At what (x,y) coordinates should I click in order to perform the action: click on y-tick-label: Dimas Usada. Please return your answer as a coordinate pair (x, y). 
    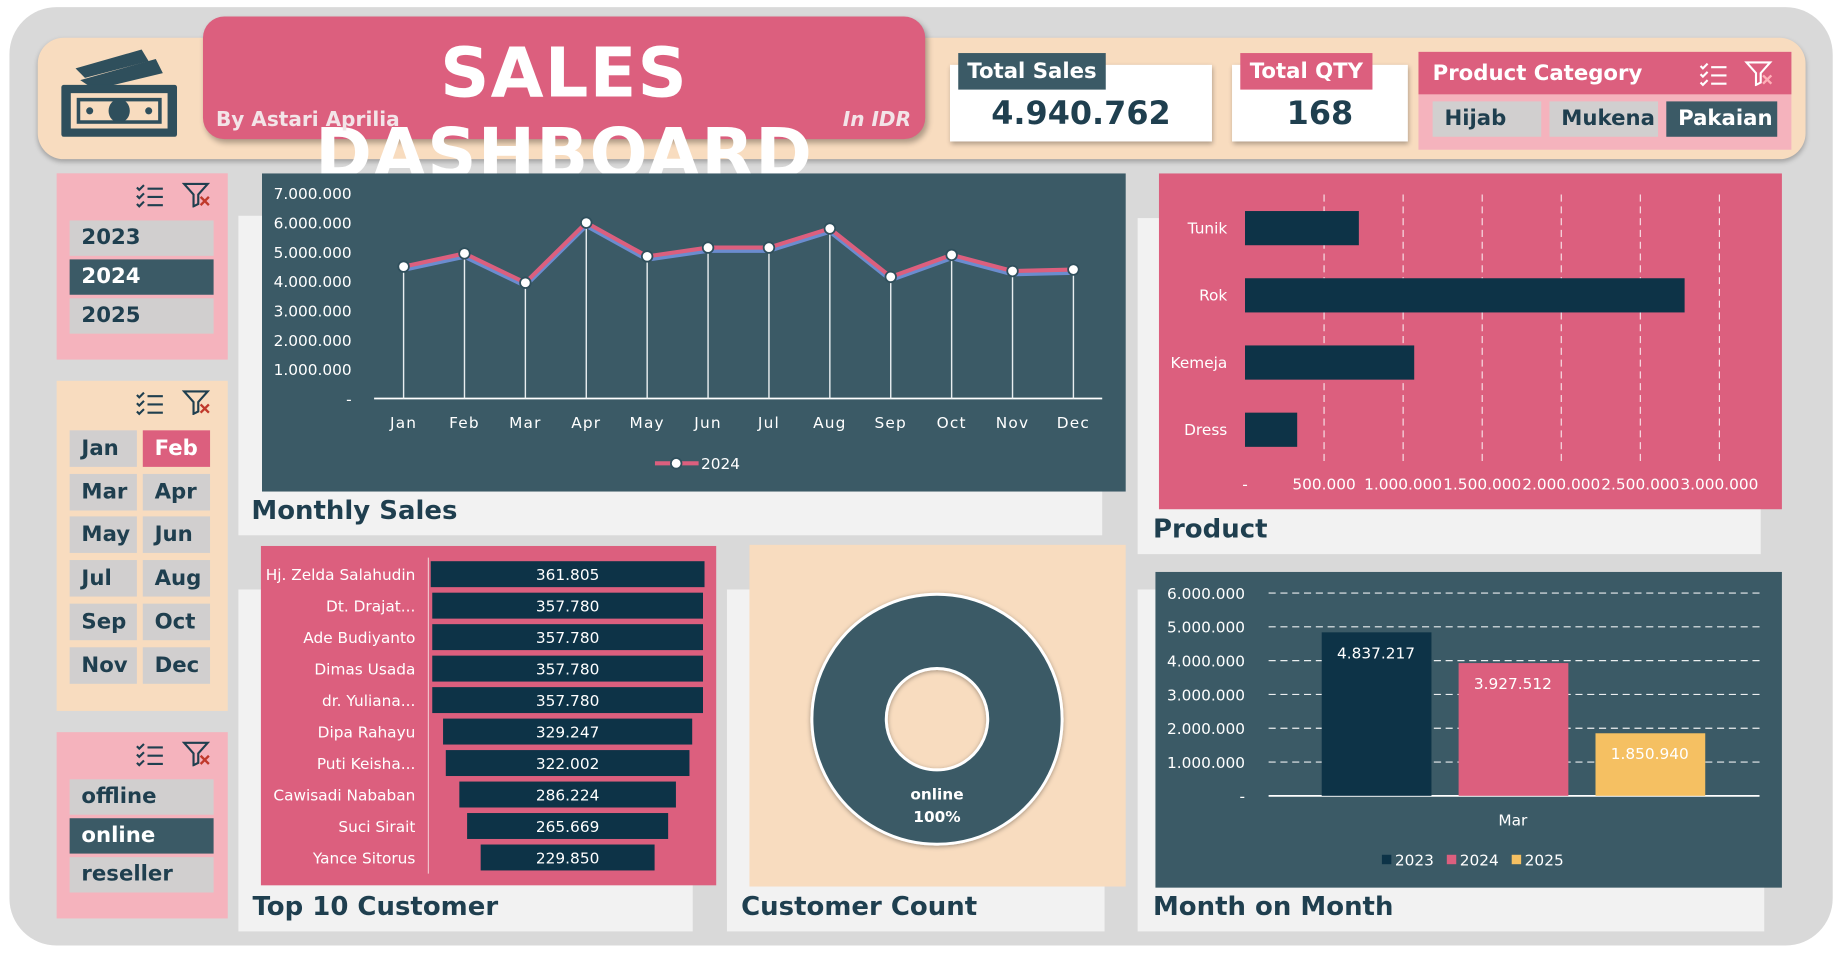
    Looking at the image, I should click on (364, 670).